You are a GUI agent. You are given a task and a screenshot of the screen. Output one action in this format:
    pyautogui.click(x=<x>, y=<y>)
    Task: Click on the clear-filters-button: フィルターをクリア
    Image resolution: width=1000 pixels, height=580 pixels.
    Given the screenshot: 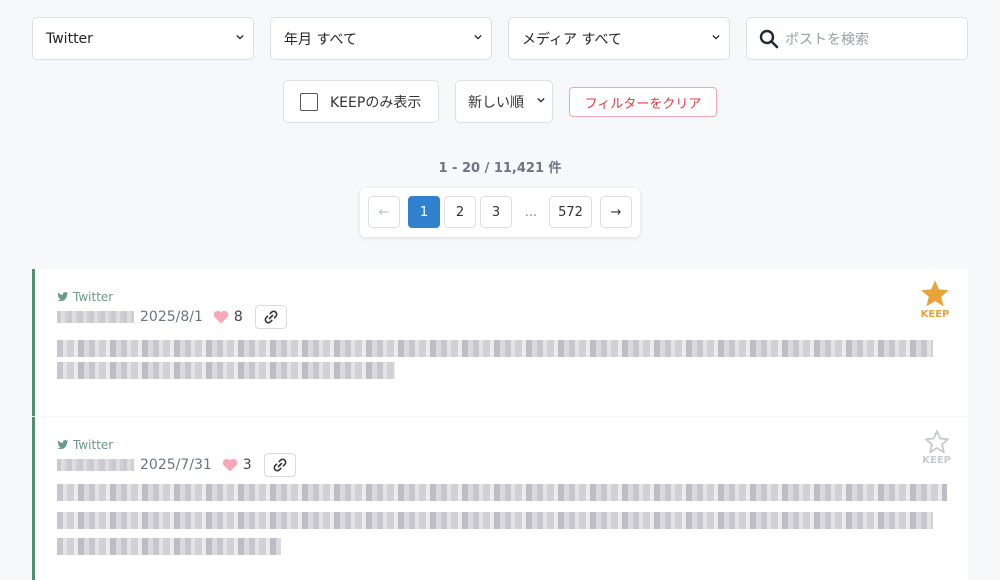 What is the action you would take?
    pyautogui.click(x=643, y=102)
    